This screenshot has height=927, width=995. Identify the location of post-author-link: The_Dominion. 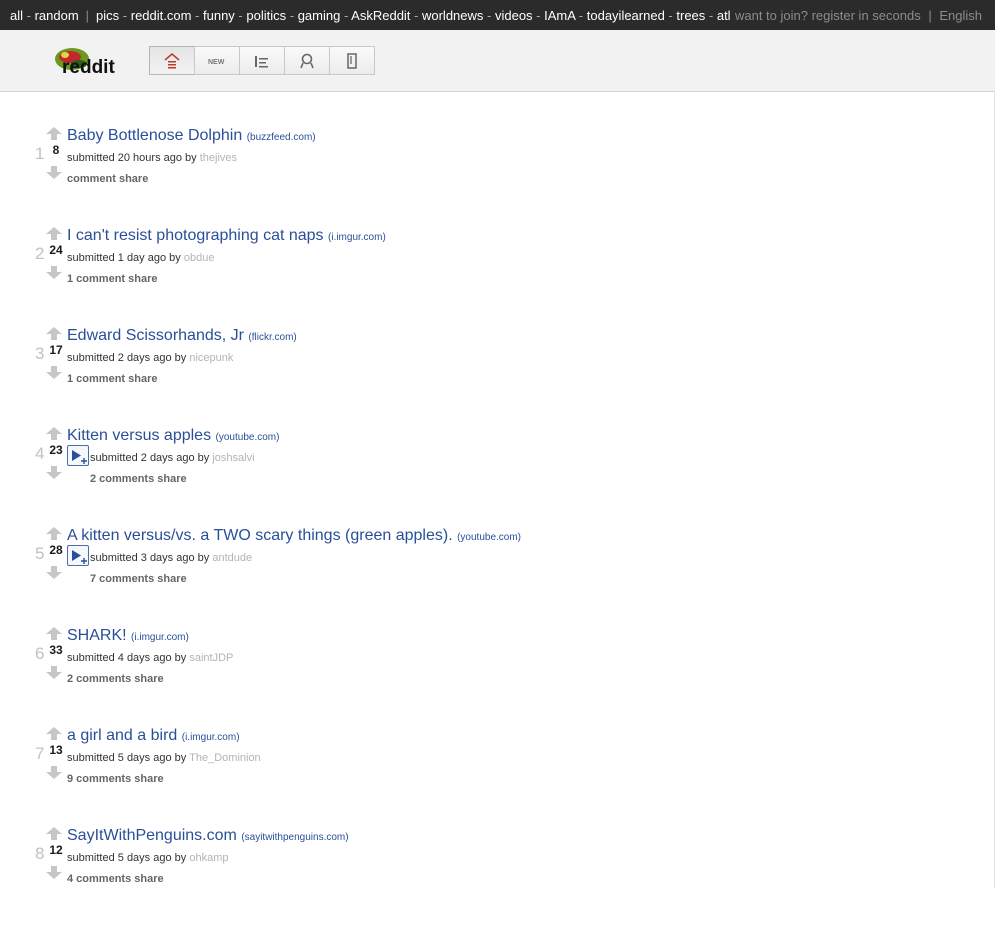
(225, 758).